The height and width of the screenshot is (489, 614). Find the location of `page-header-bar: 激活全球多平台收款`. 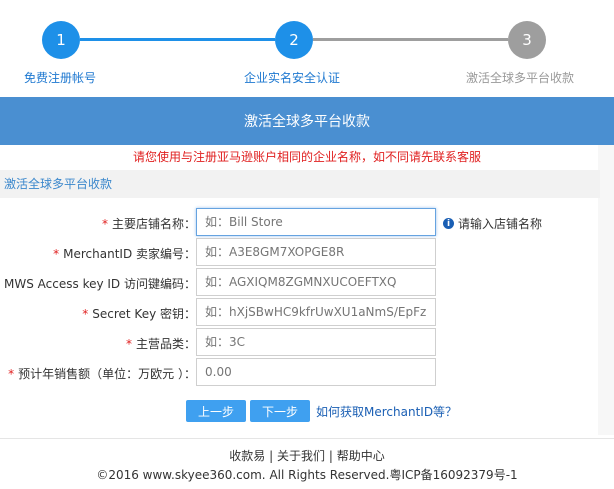

page-header-bar: 激活全球多平台收款 is located at coordinates (307, 121).